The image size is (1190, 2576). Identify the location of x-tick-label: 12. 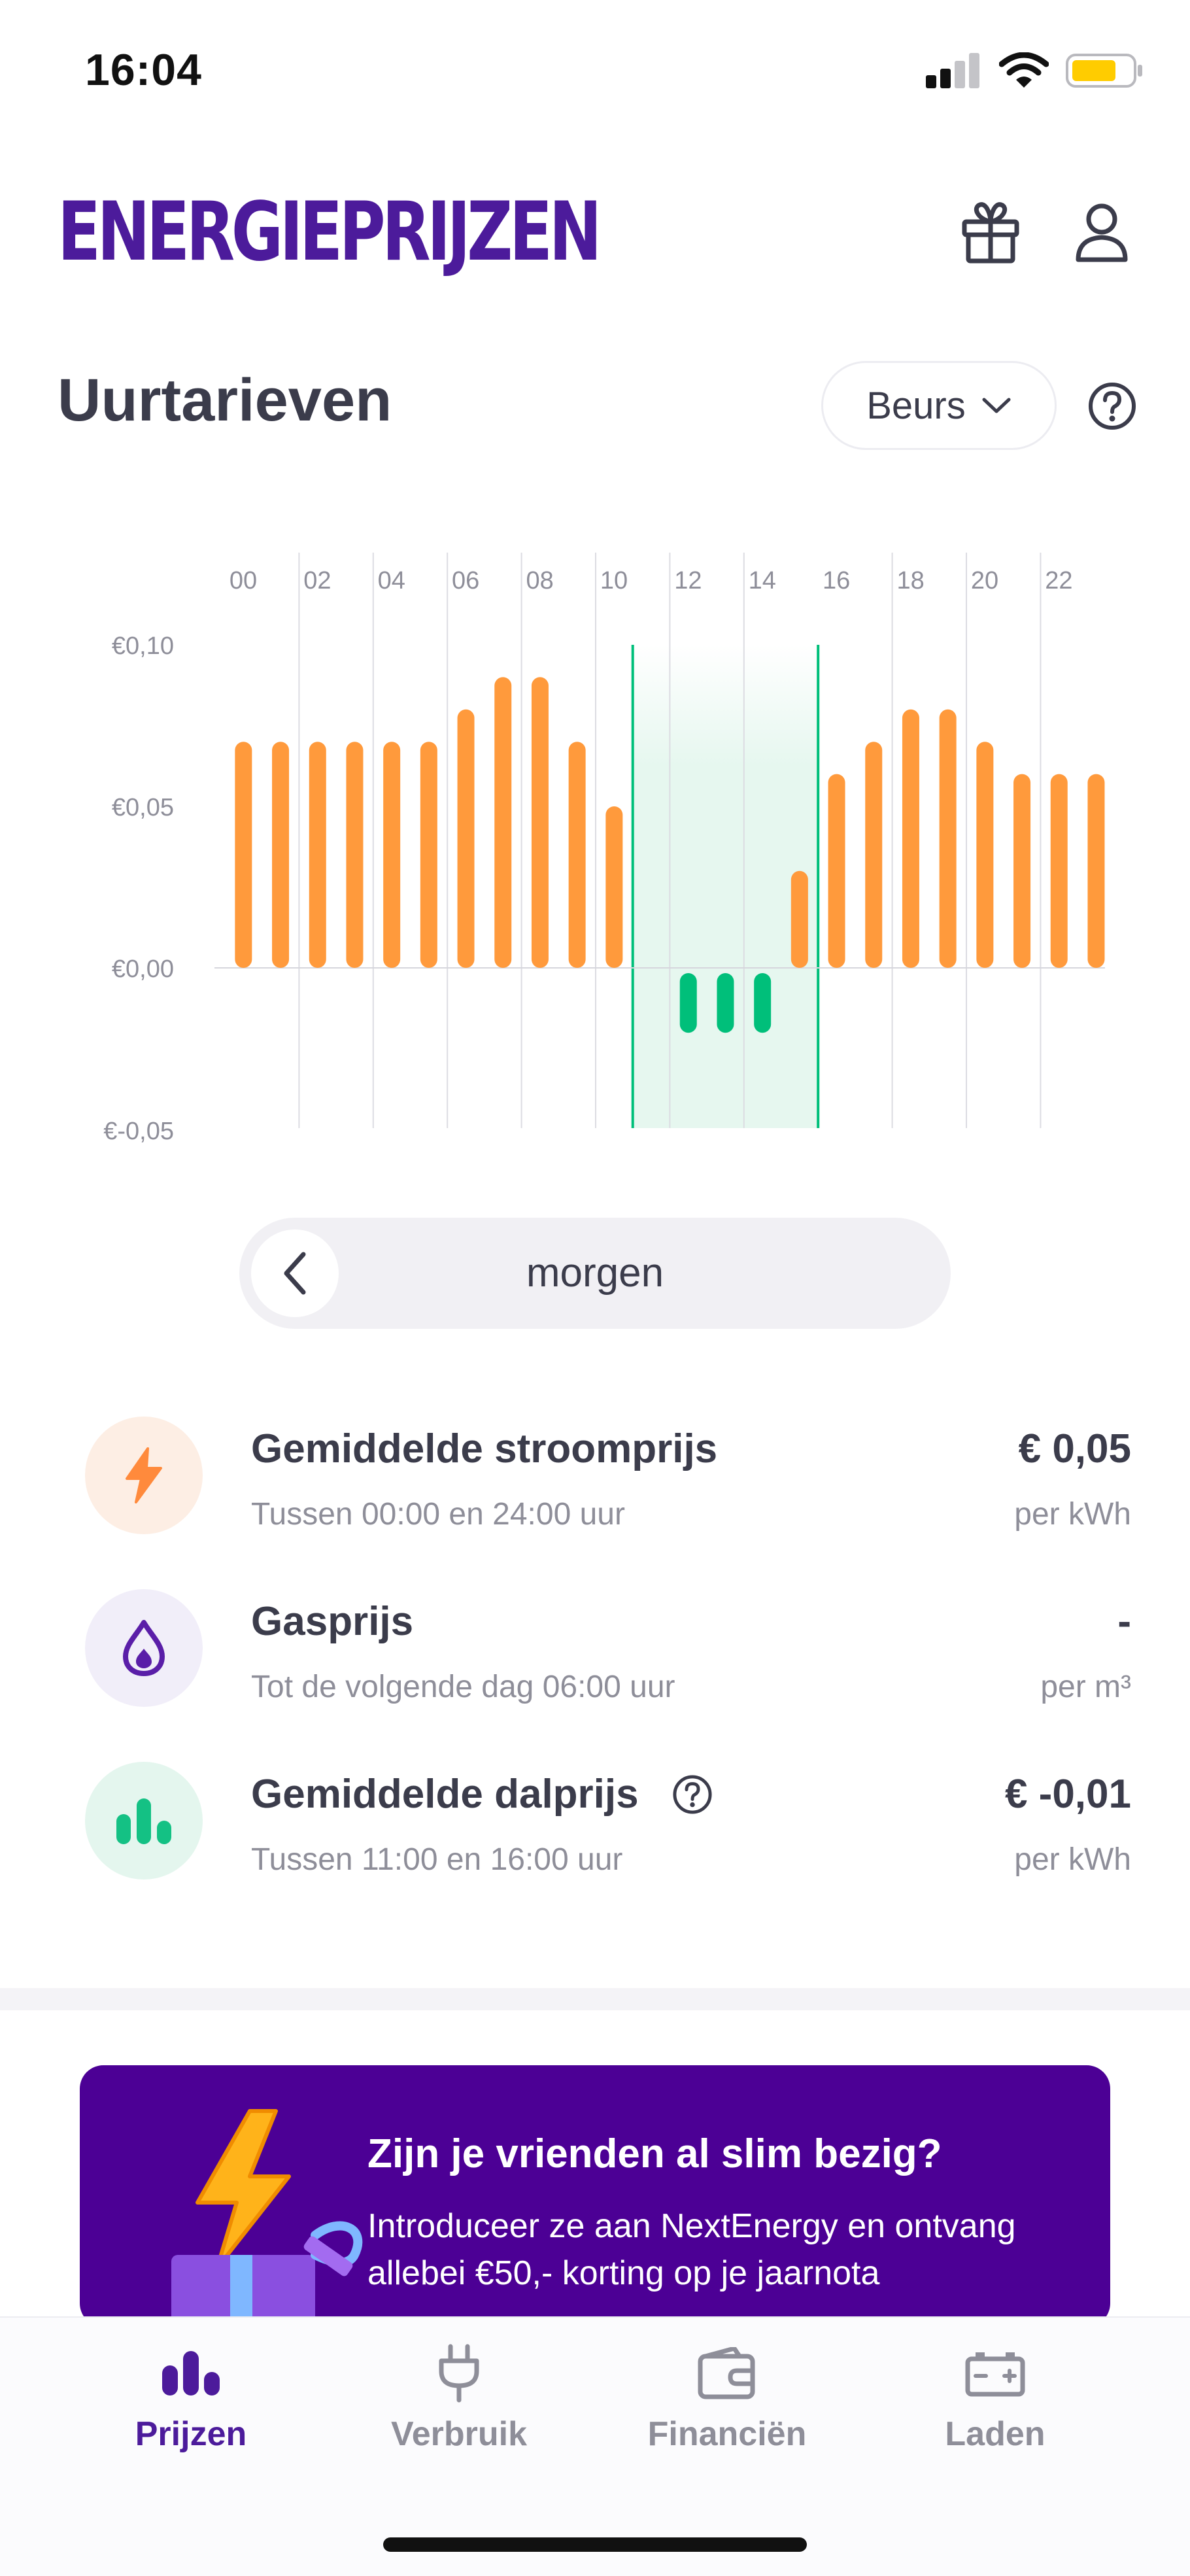
(688, 580).